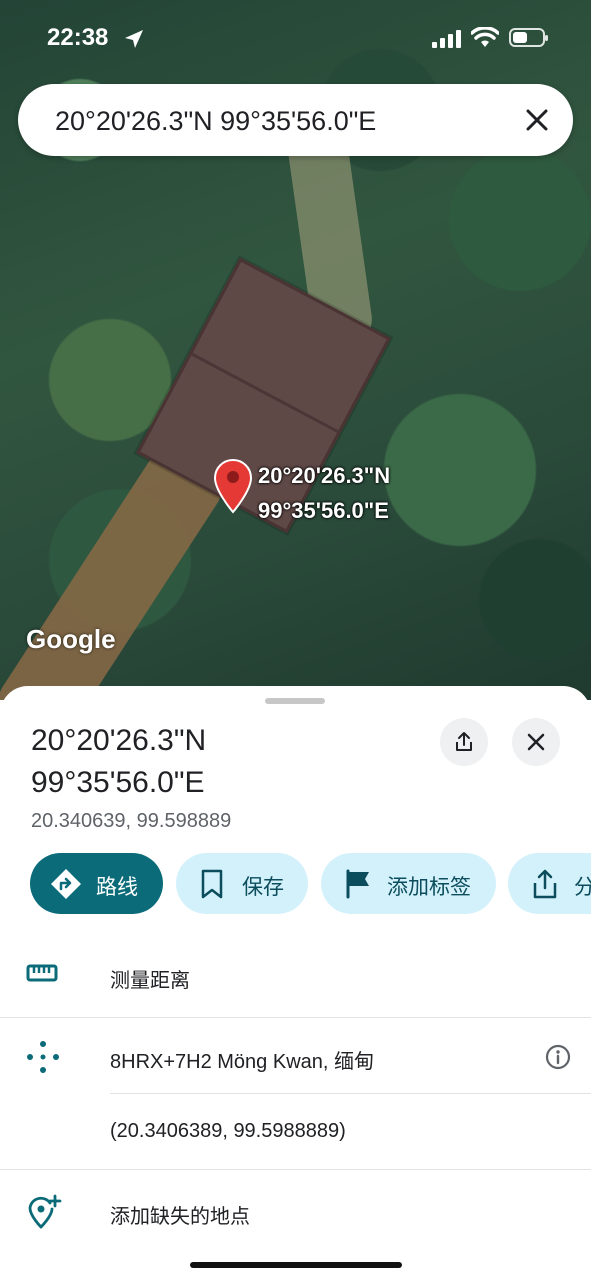  Describe the element at coordinates (582, 887) in the screenshot. I see `share-chip-label: 分` at that location.